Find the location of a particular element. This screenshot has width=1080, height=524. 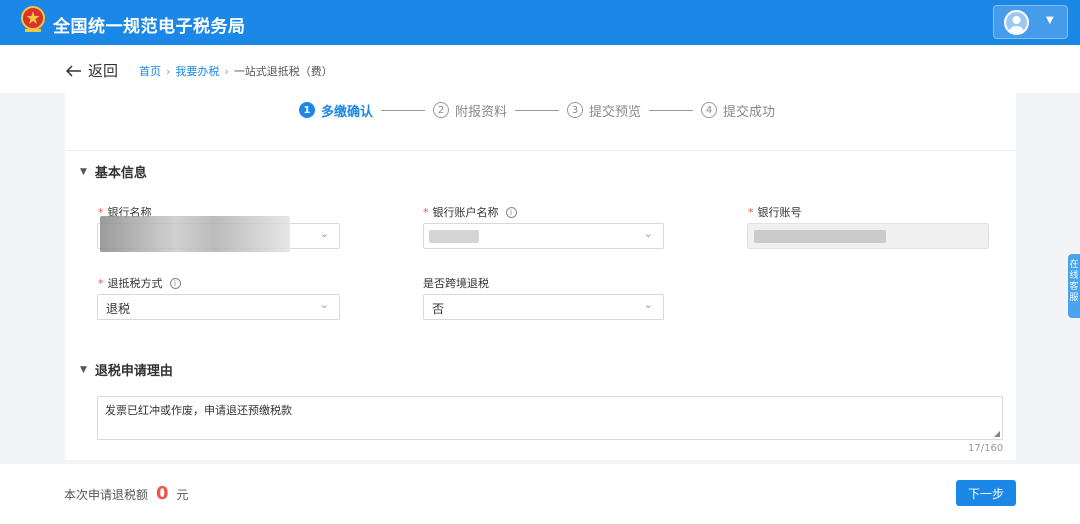

emblem-icon is located at coordinates (33, 20).